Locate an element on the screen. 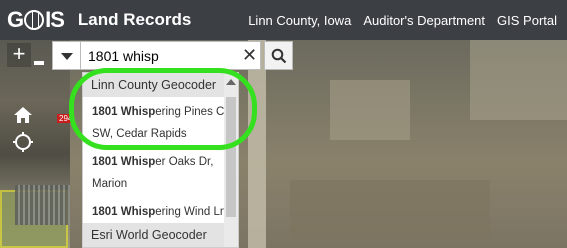 This screenshot has width=567, height=248. locate-icon is located at coordinates (23, 142).